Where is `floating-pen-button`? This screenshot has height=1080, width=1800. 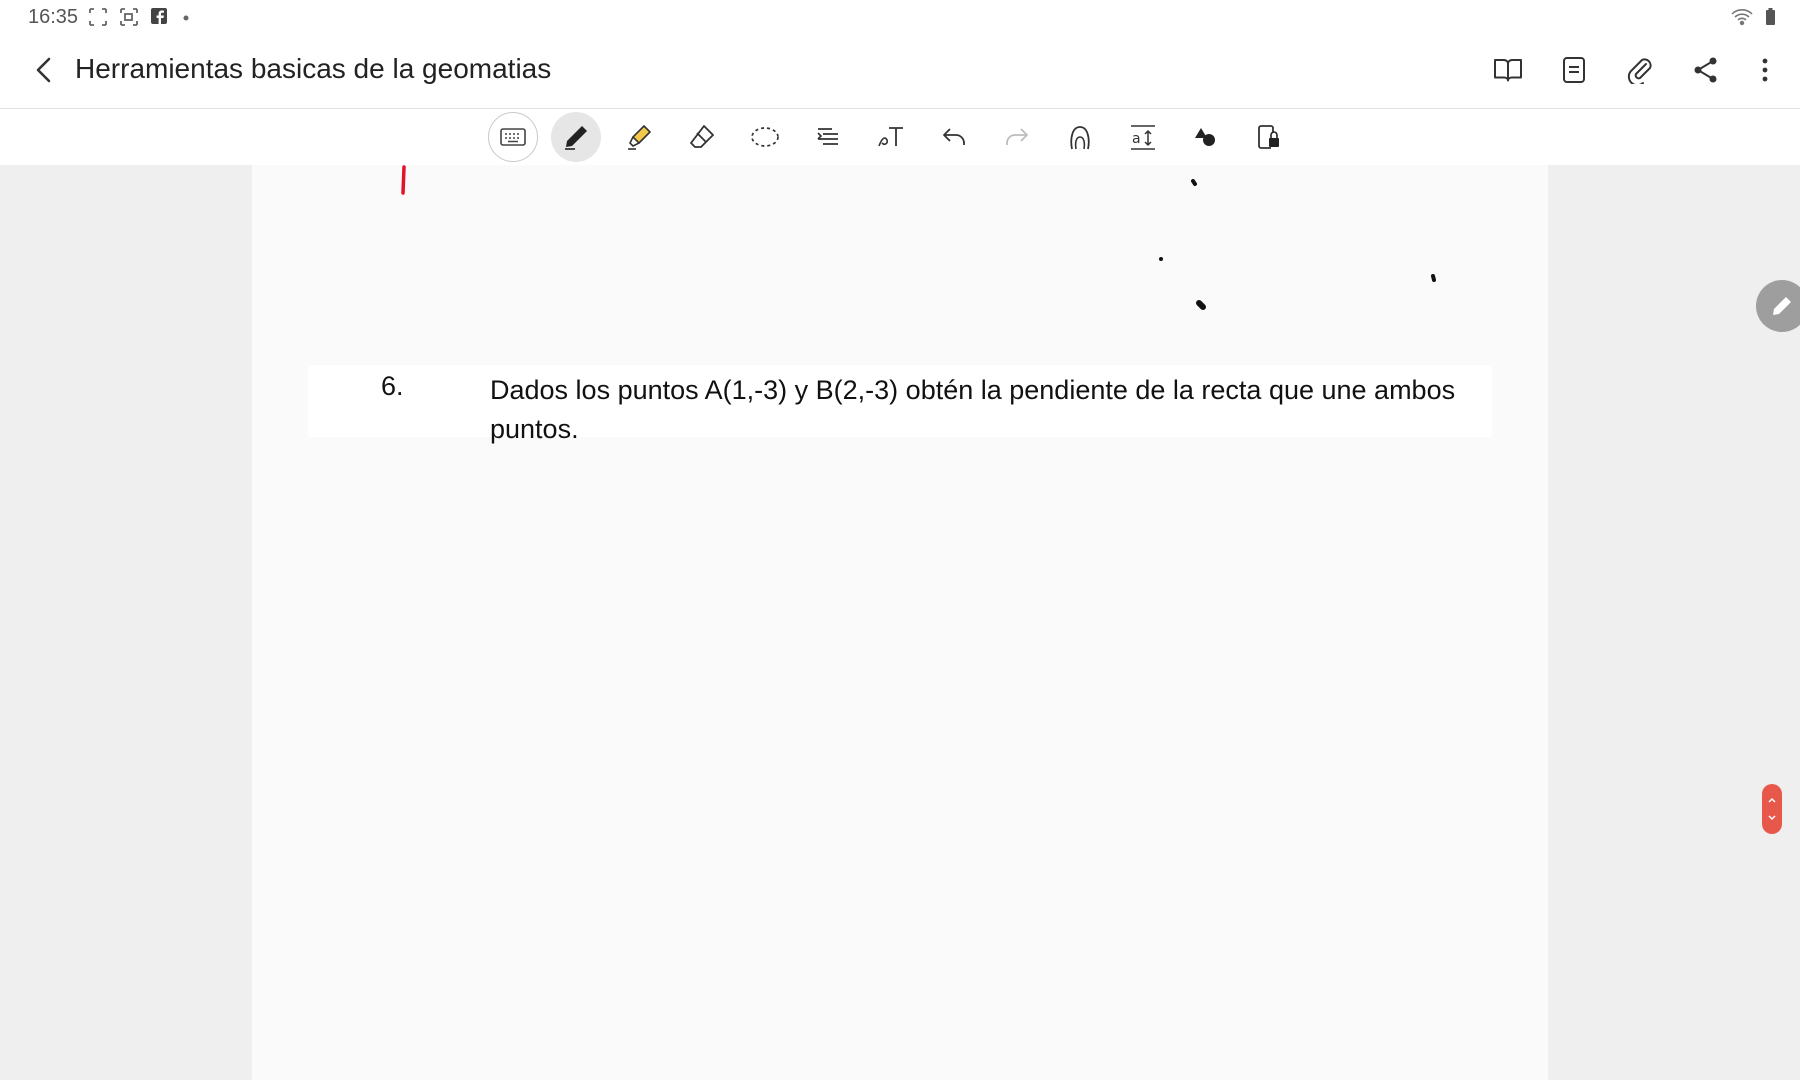
floating-pen-button is located at coordinates (1778, 306).